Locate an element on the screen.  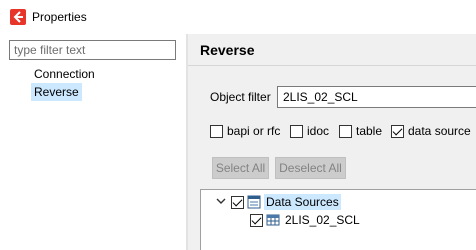
checkbox-box-checked is located at coordinates (397, 131).